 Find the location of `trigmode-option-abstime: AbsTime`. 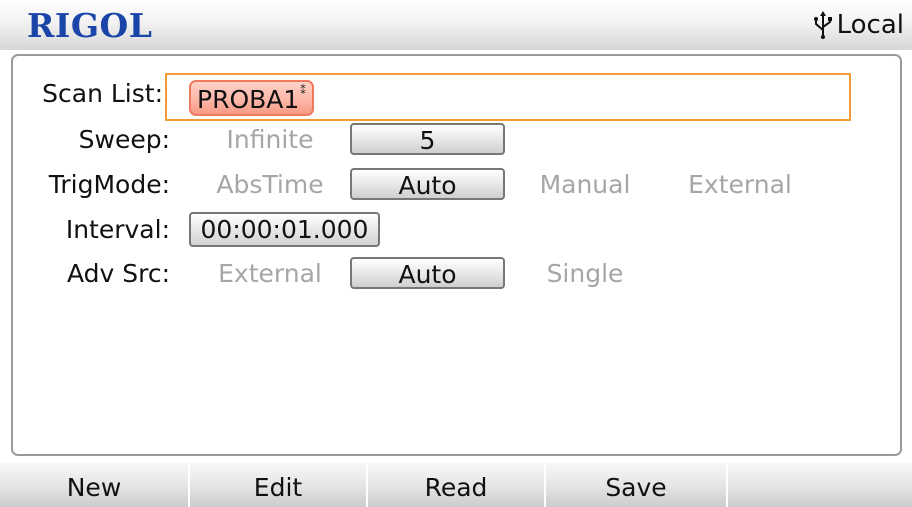

trigmode-option-abstime: AbsTime is located at coordinates (270, 185).